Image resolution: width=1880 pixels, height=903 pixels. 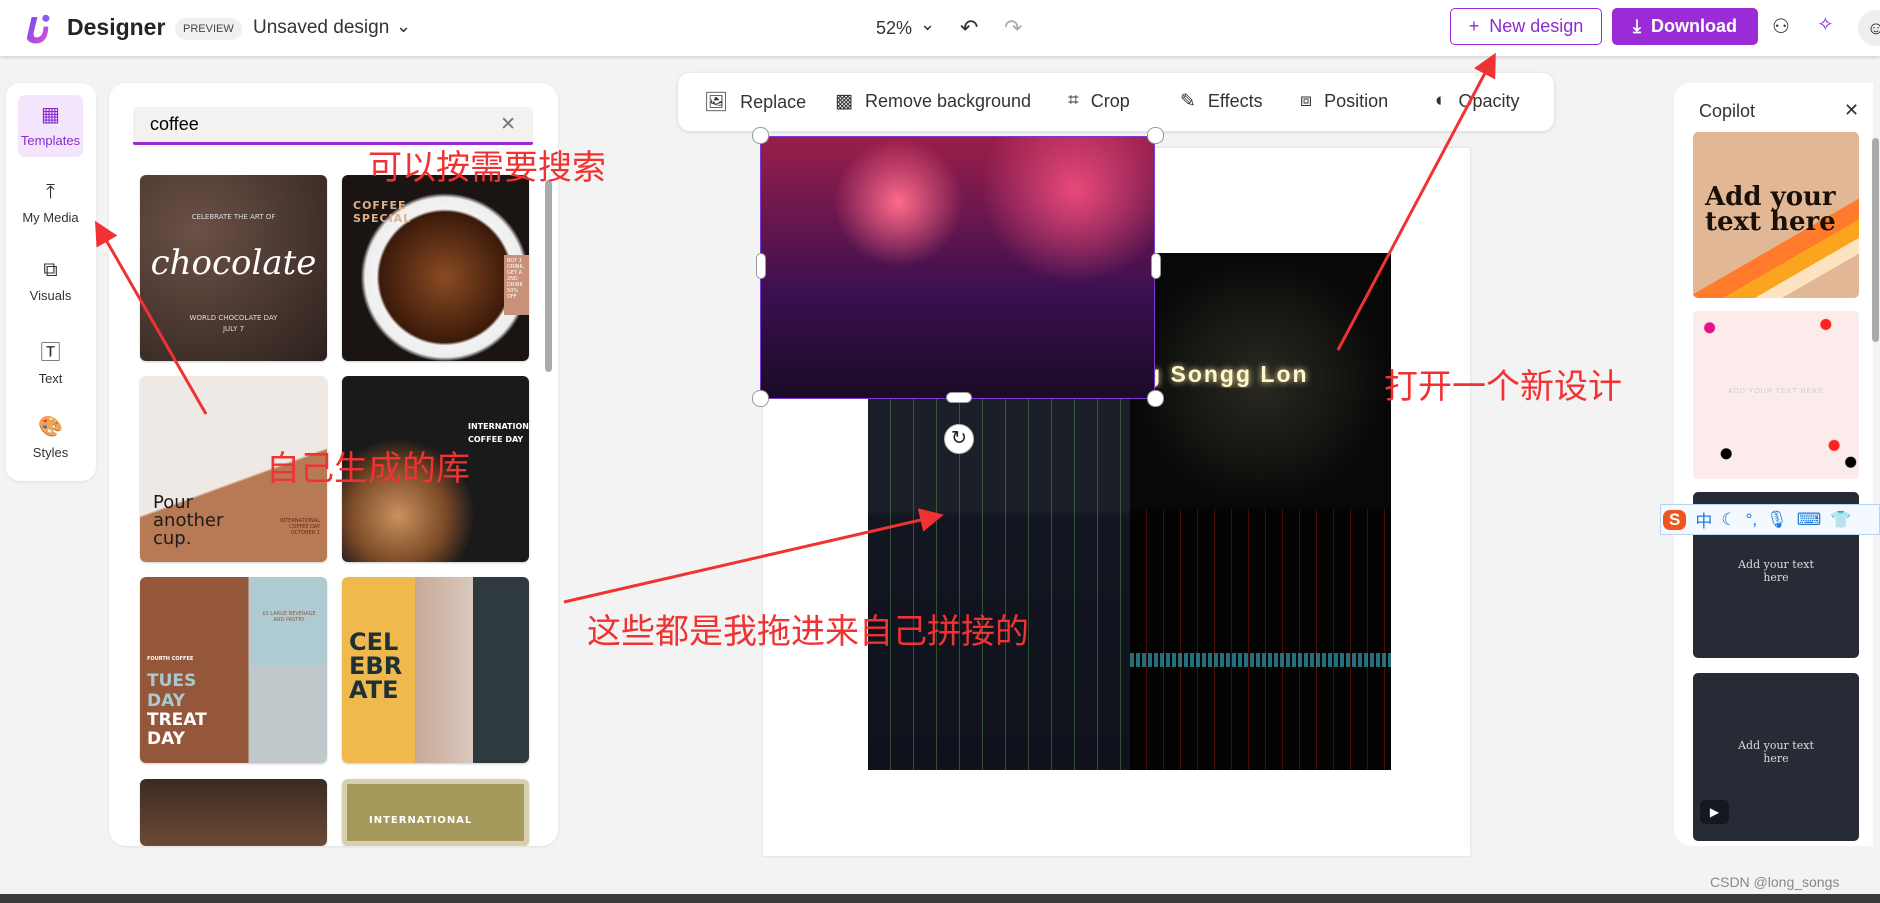 I want to click on suggestion-text: ADD YOUR TEXT HERE, so click(x=1776, y=391).